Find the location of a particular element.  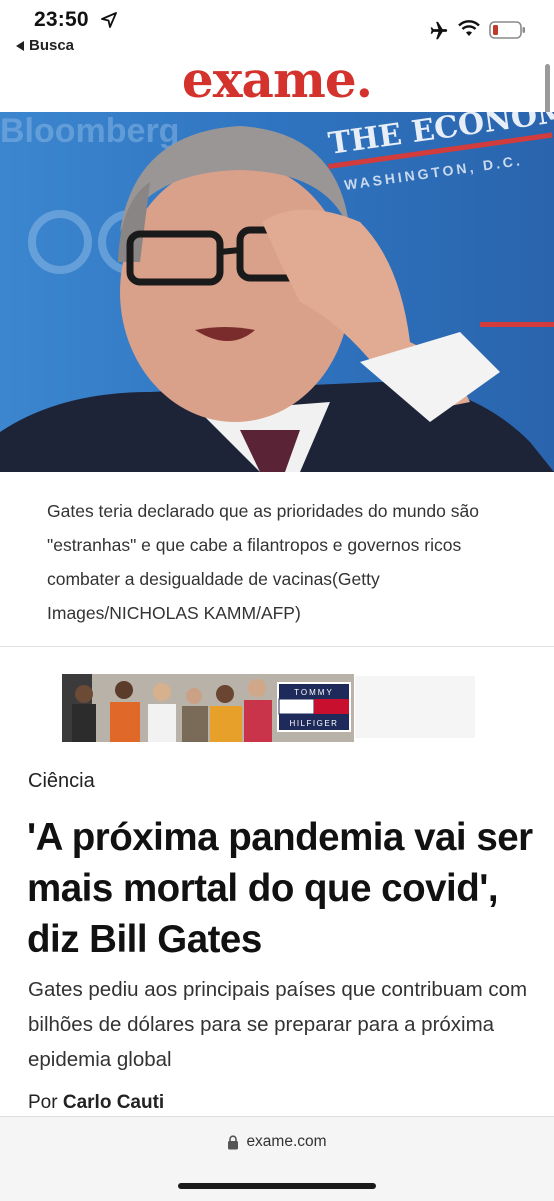

article-byline: Por Carlo Cauti is located at coordinates (96, 1103).